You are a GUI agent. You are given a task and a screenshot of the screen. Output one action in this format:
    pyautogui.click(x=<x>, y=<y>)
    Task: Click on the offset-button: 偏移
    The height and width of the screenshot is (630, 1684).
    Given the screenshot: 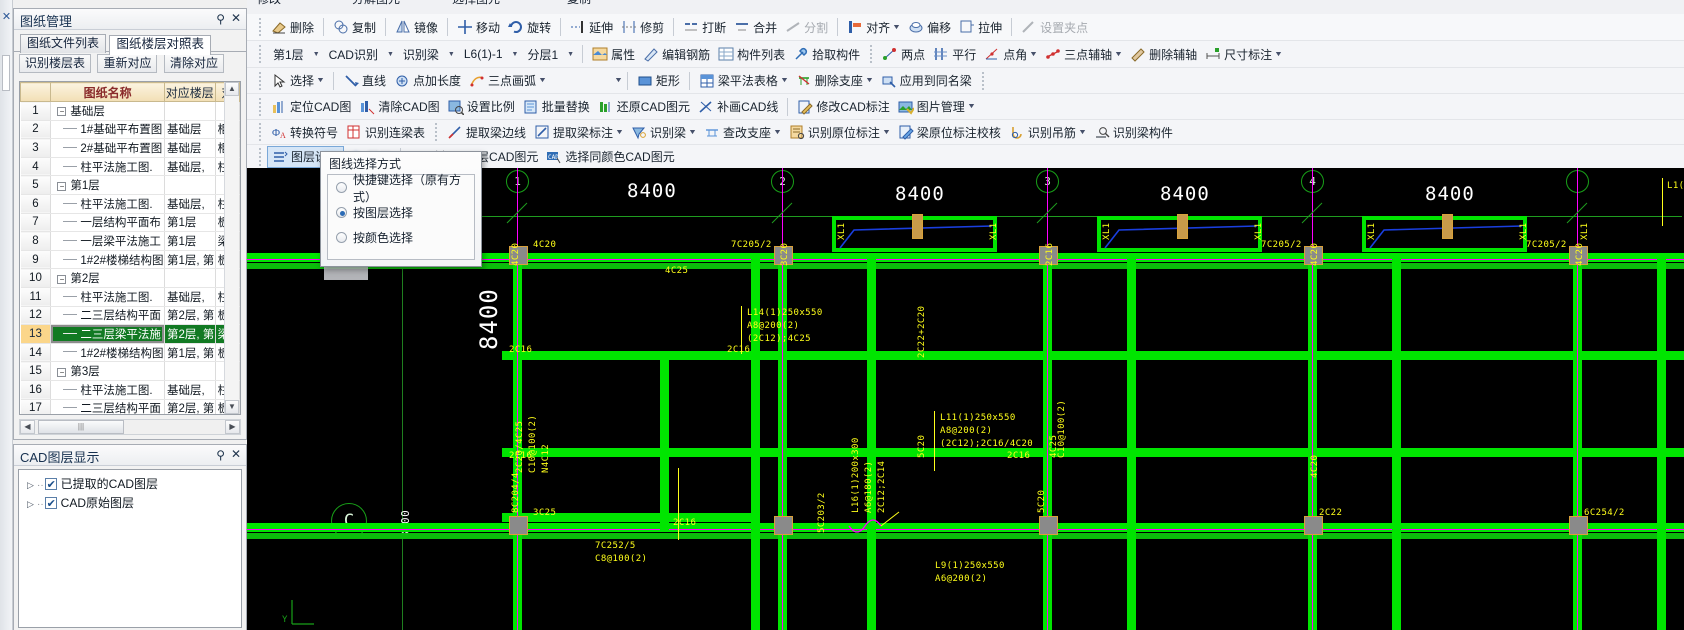 What is the action you would take?
    pyautogui.click(x=929, y=27)
    